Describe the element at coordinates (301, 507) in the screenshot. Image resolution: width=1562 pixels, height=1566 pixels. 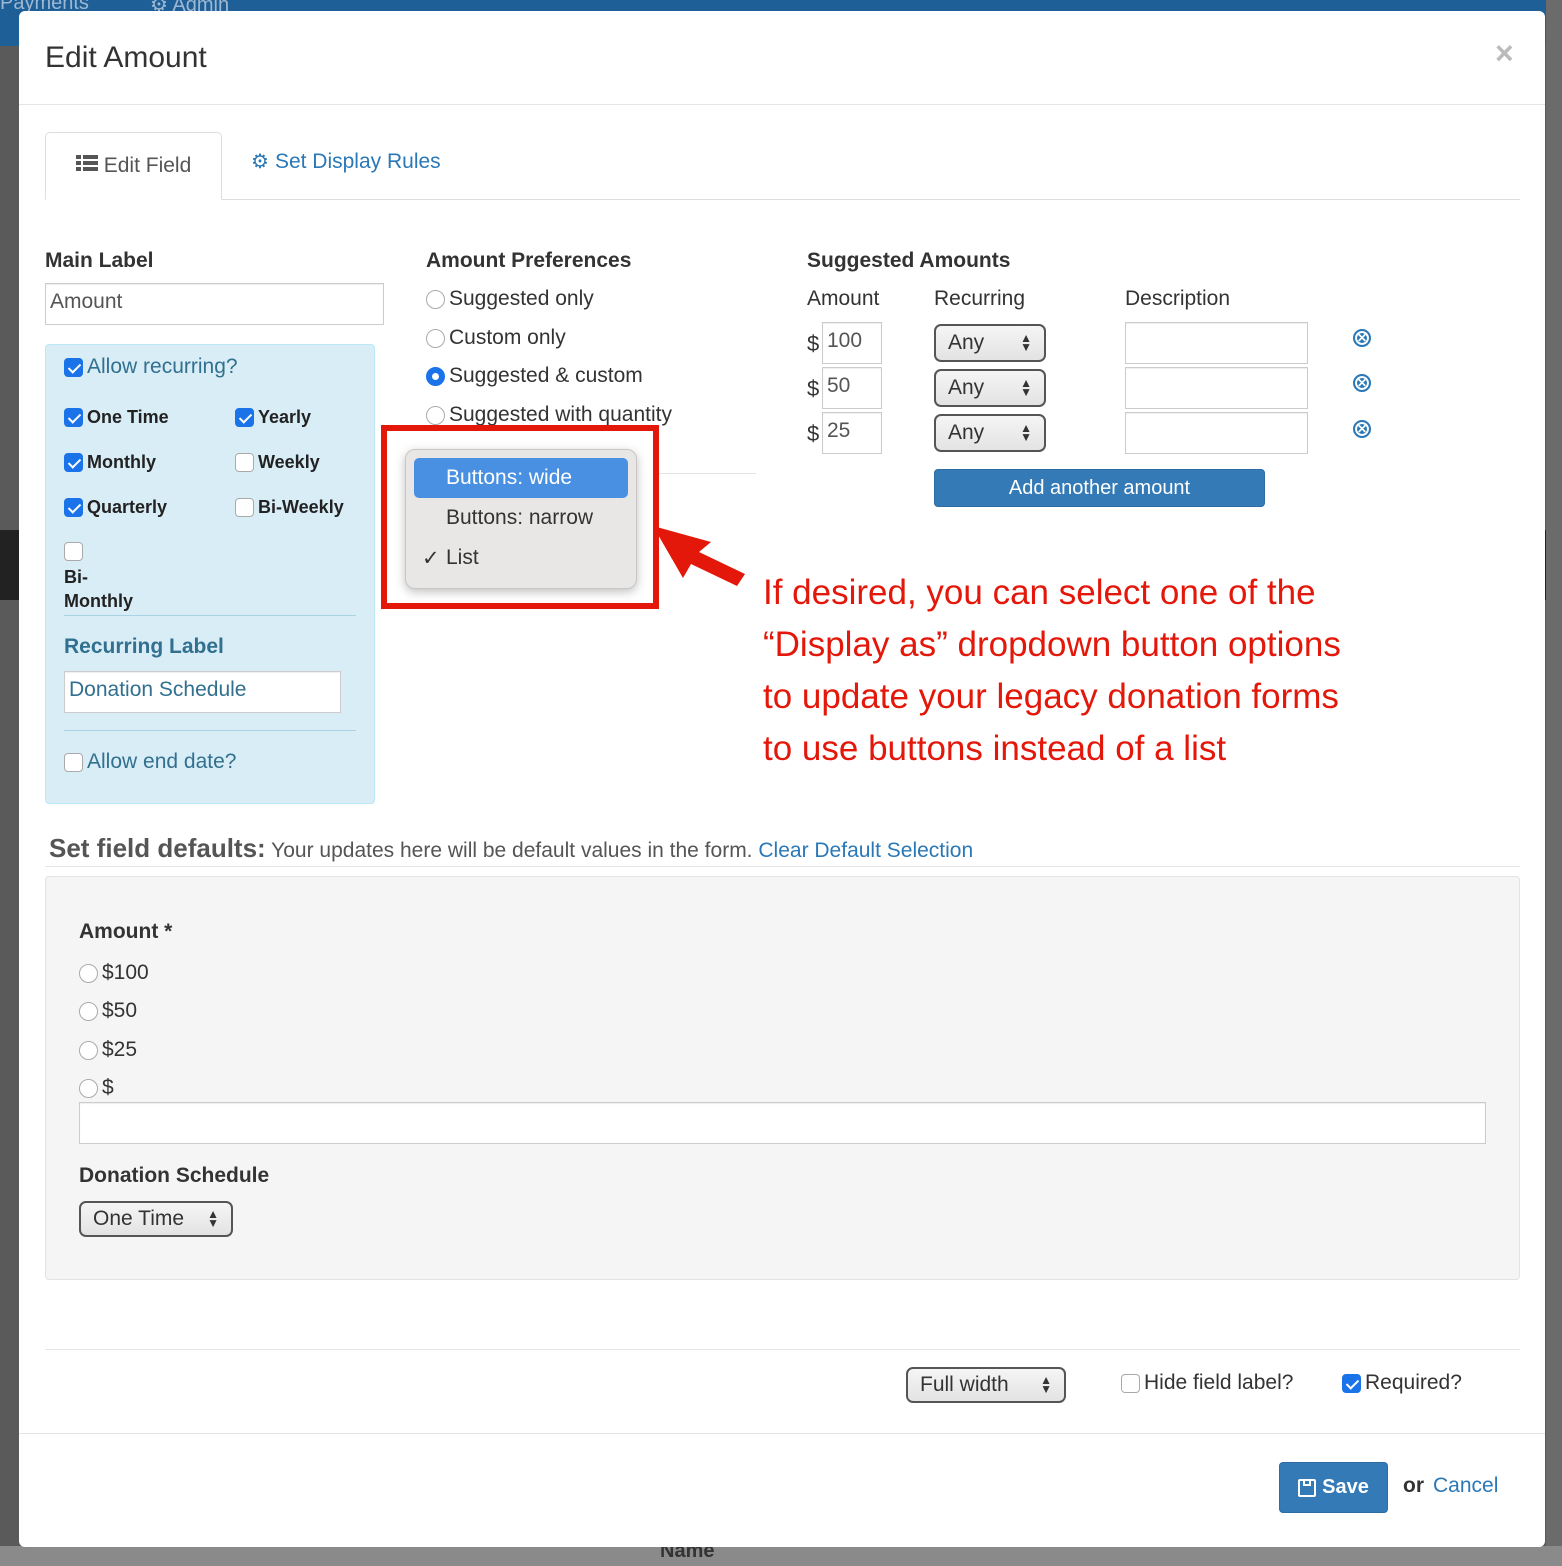
I see `option-label: Bi-Weekly` at that location.